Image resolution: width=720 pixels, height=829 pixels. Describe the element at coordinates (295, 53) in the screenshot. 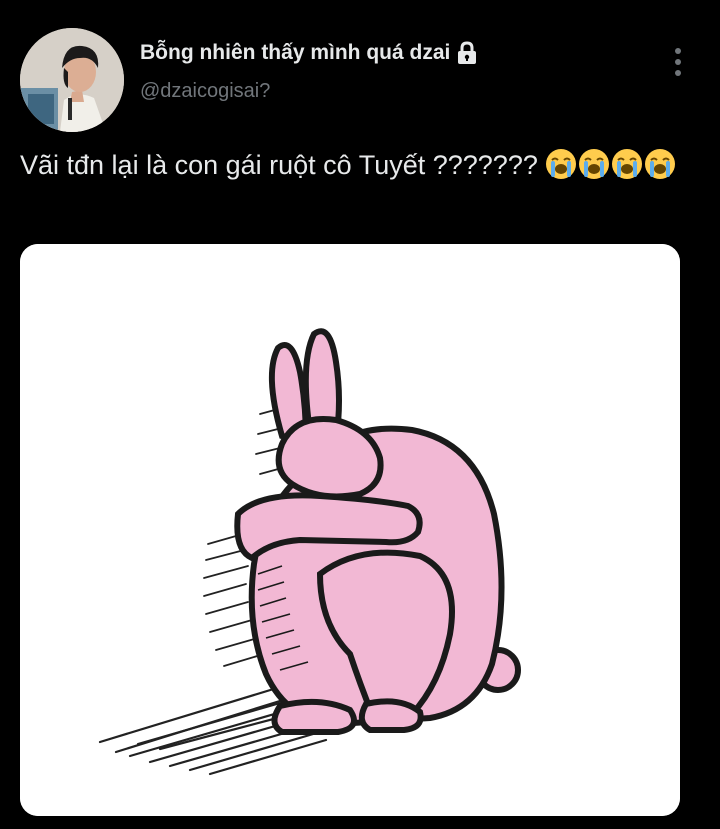

I see `display-name: Bỗng nhiên thấy mình quá dzai` at that location.